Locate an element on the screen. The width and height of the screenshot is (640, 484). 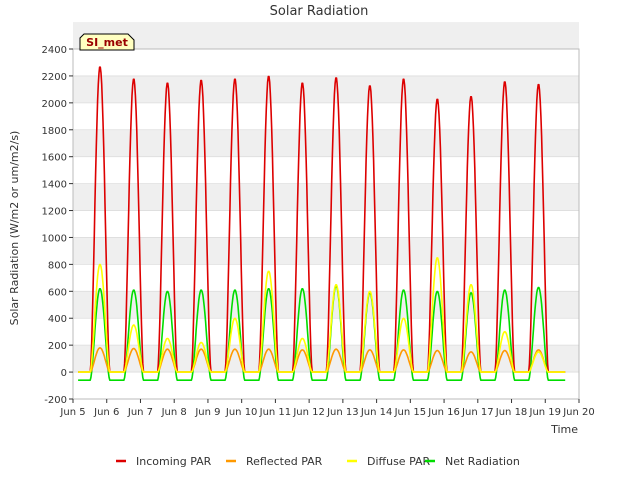
y-tick-label: 2400 is located at coordinates (54, 50).